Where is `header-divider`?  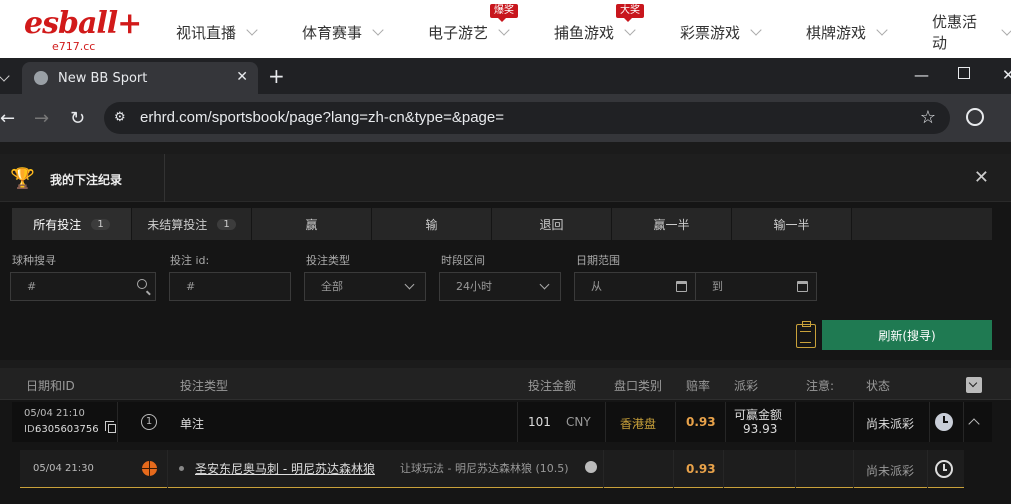 header-divider is located at coordinates (164, 178).